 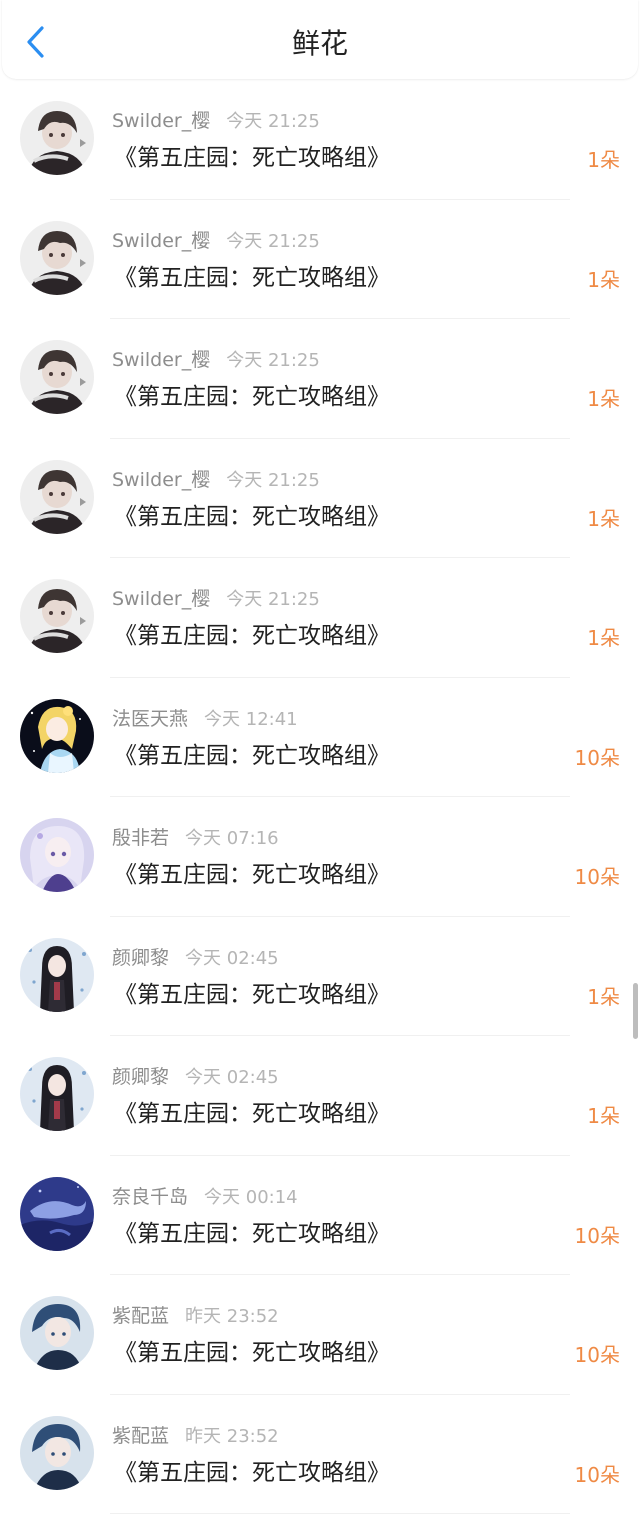 What do you see at coordinates (320, 1215) in the screenshot?
I see `list-item: 奈良千岛 今天 00:14 《第五庄园：死亡攻略组》 10朵` at bounding box center [320, 1215].